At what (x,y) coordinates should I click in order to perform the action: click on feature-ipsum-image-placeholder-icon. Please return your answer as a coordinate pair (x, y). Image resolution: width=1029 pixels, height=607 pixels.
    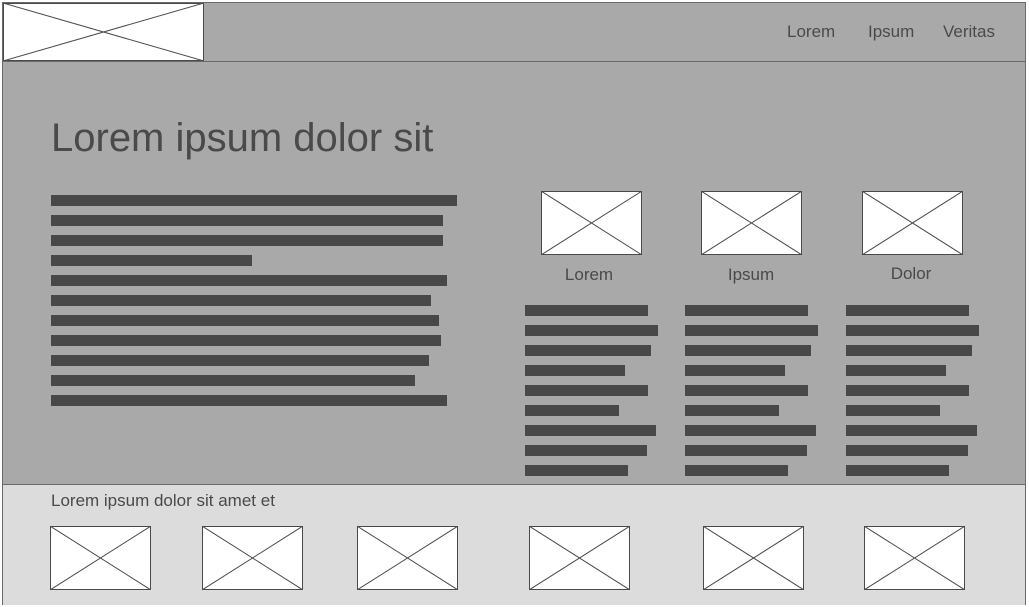
    Looking at the image, I should click on (751, 223).